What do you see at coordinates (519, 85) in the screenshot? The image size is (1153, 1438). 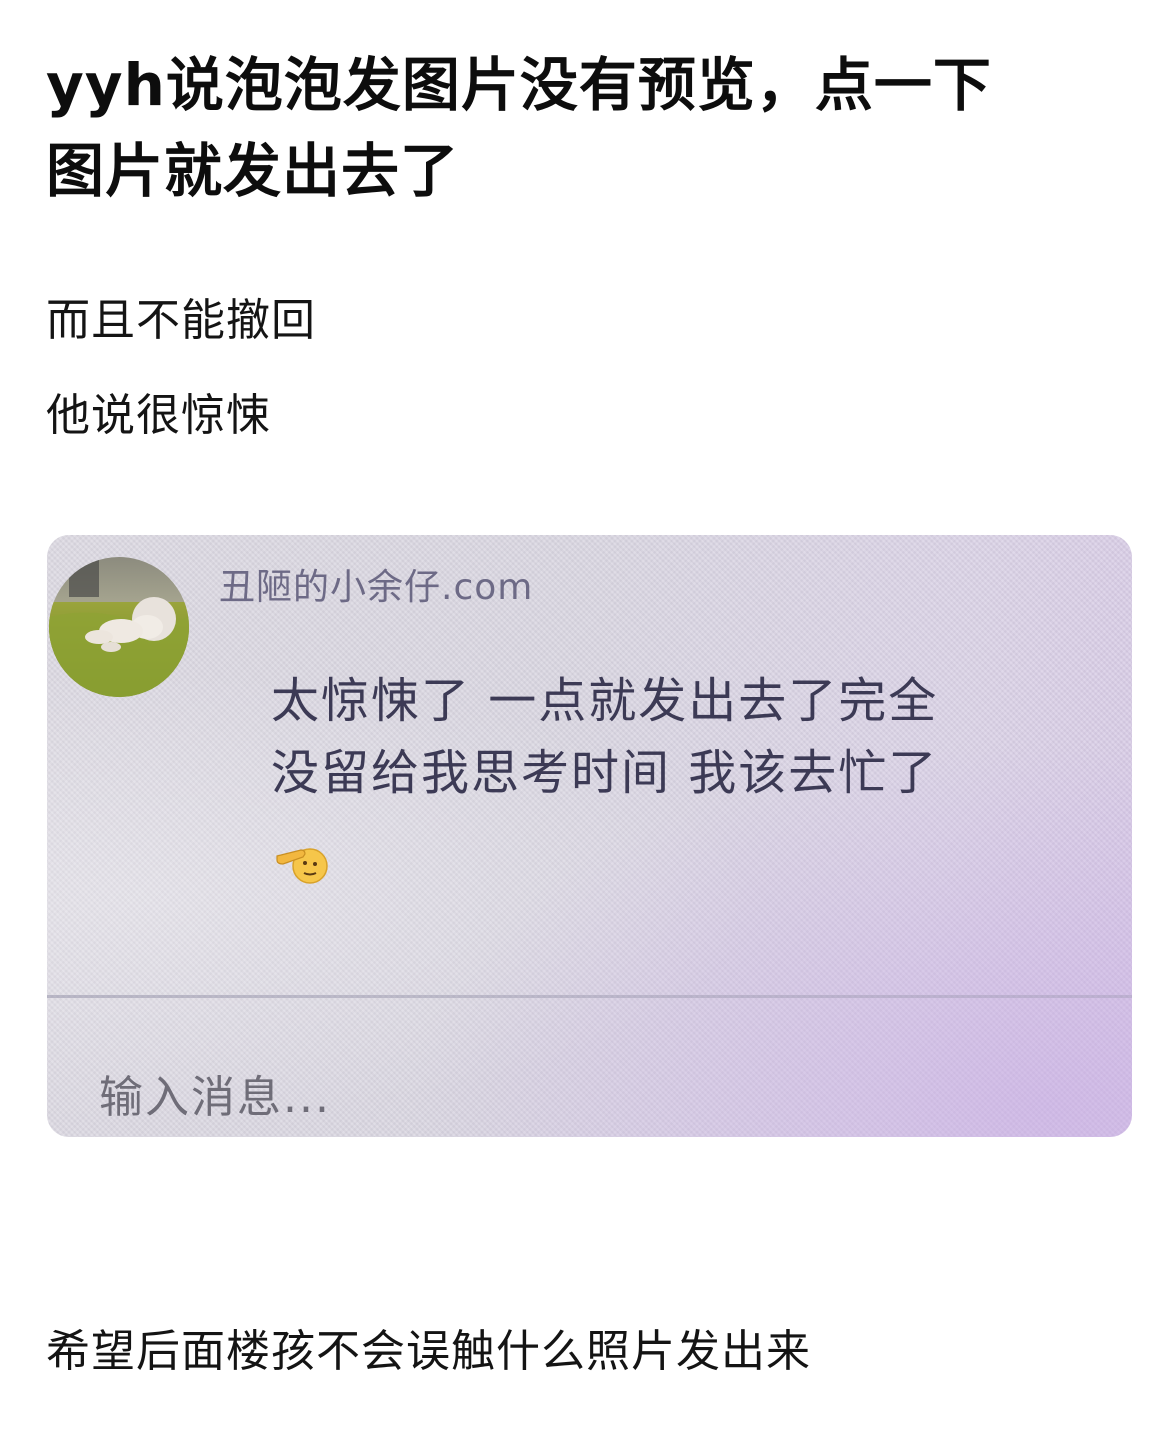 I see `post-title-line: yyh说泡泡发图片没有预览，点一下` at bounding box center [519, 85].